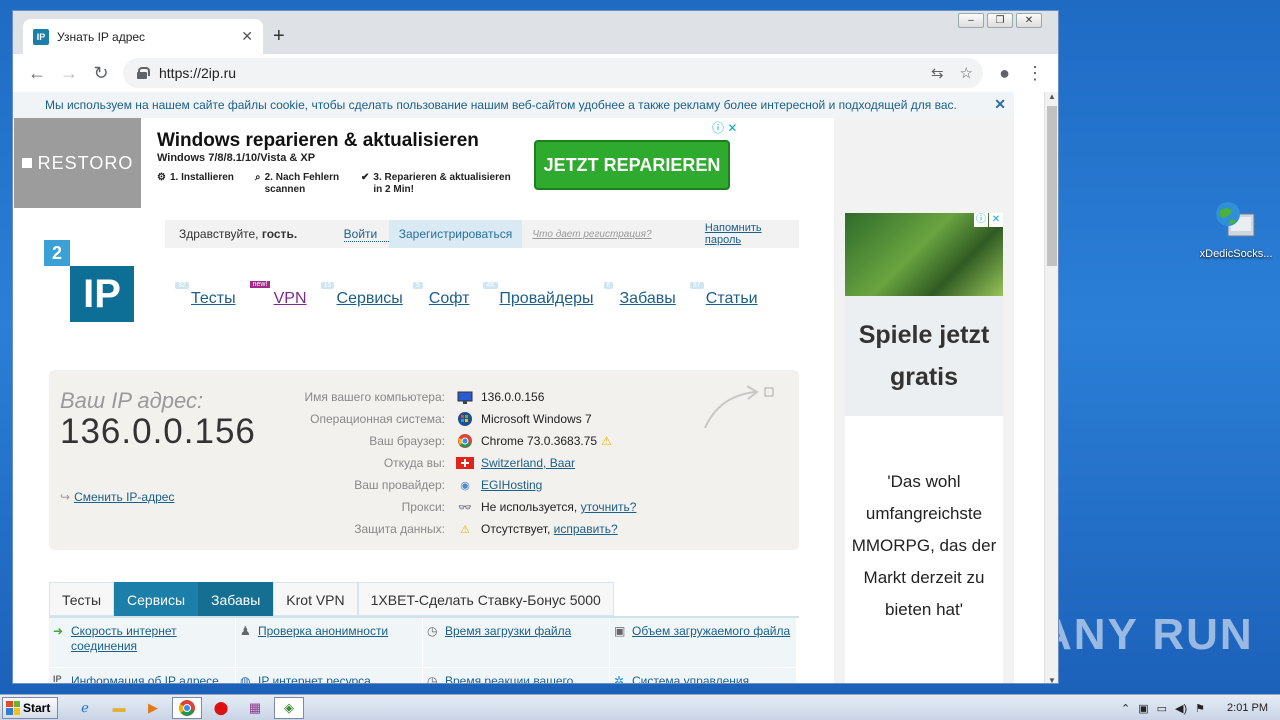  What do you see at coordinates (279, 36) in the screenshot?
I see `new-tab-button: +` at bounding box center [279, 36].